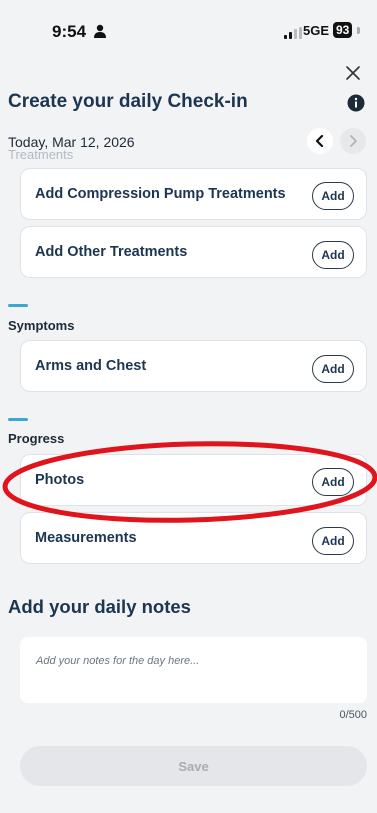 Image resolution: width=377 pixels, height=813 pixels. Describe the element at coordinates (60, 480) in the screenshot. I see `card-title: Photos` at that location.